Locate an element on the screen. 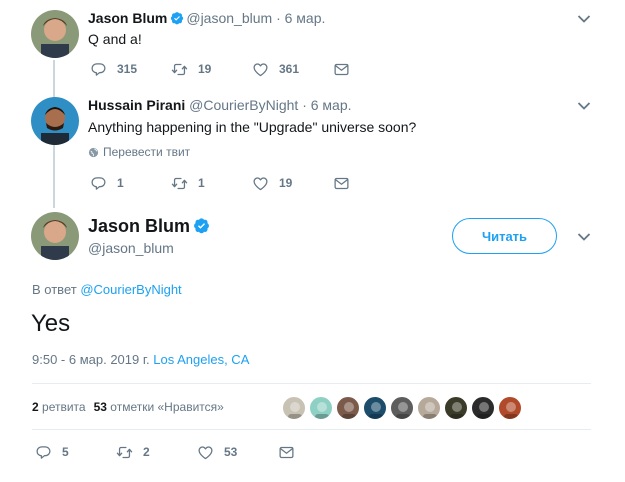 The width and height of the screenshot is (625, 482). retweet-stat-count: 2 is located at coordinates (35, 407).